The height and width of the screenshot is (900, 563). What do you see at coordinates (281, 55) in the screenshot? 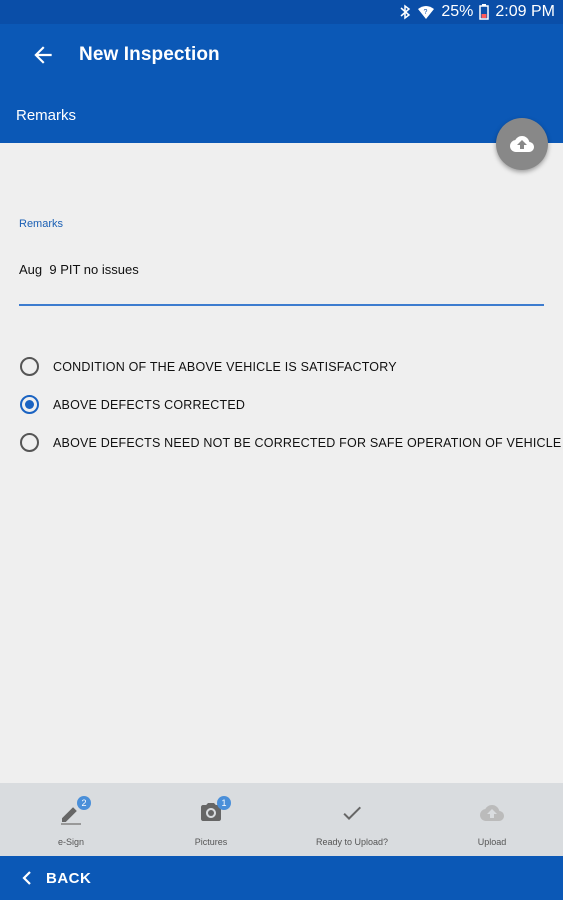
I see `app-bar: New Inspection` at bounding box center [281, 55].